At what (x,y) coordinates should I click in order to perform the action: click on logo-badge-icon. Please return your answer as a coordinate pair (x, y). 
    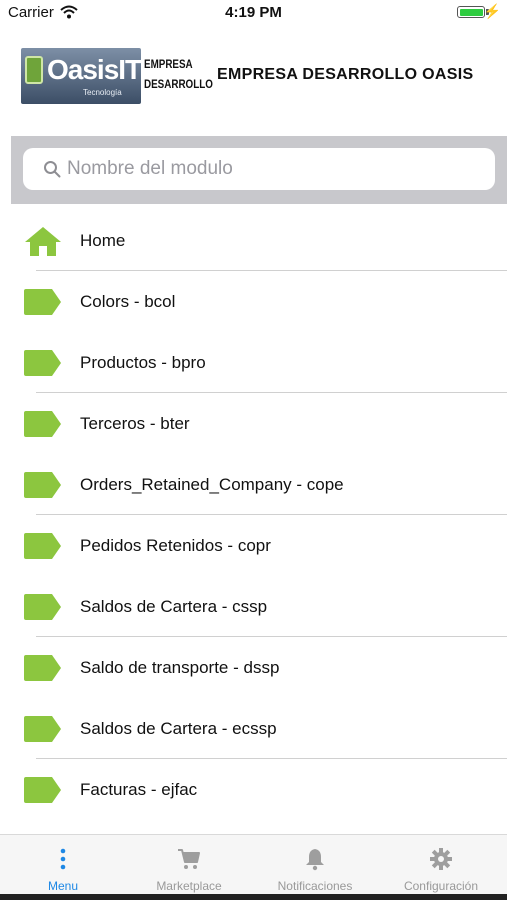
    Looking at the image, I should click on (34, 70).